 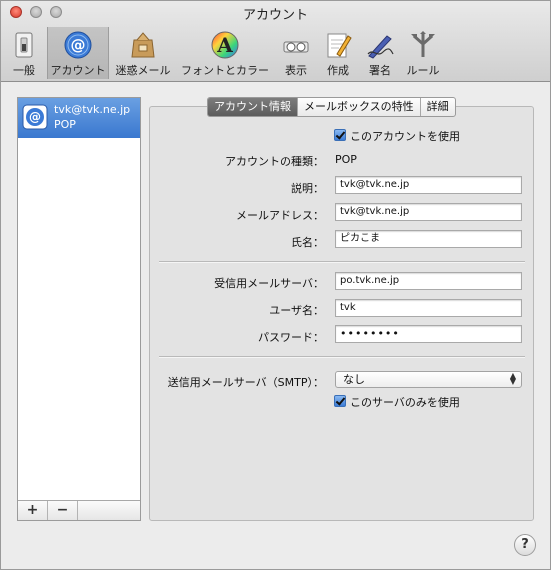 I want to click on full-name-field: ピカこま, so click(x=428, y=239).